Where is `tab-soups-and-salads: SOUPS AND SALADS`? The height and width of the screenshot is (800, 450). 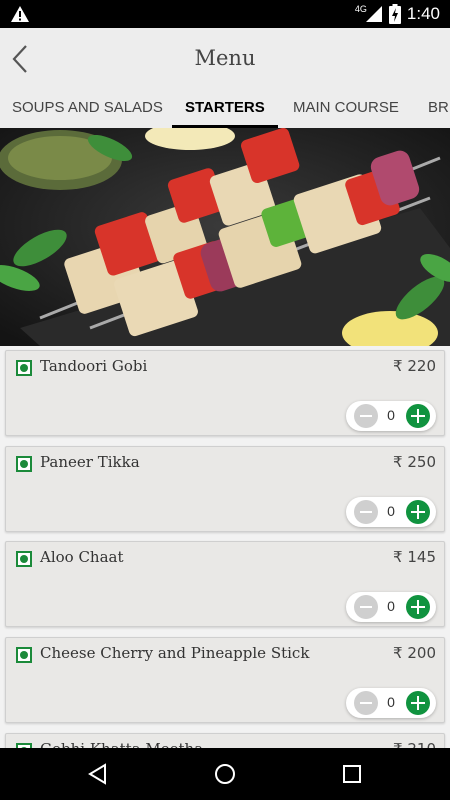 tab-soups-and-salads: SOUPS AND SALADS is located at coordinates (87, 109).